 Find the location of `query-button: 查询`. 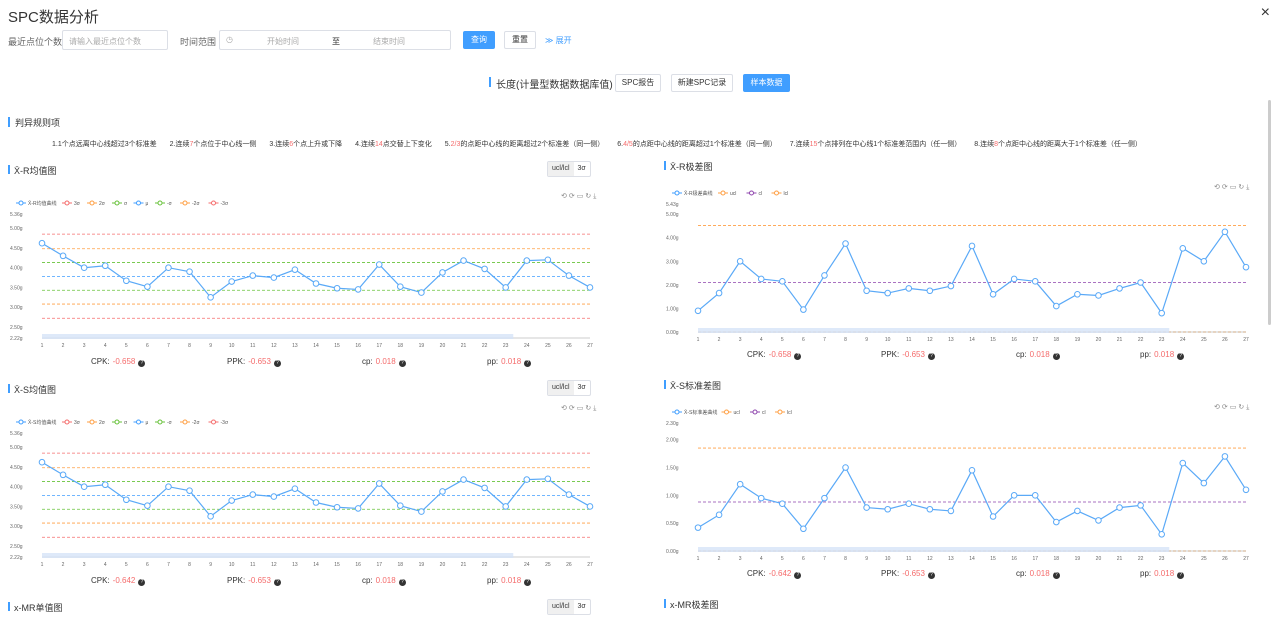

query-button: 查询 is located at coordinates (479, 40).